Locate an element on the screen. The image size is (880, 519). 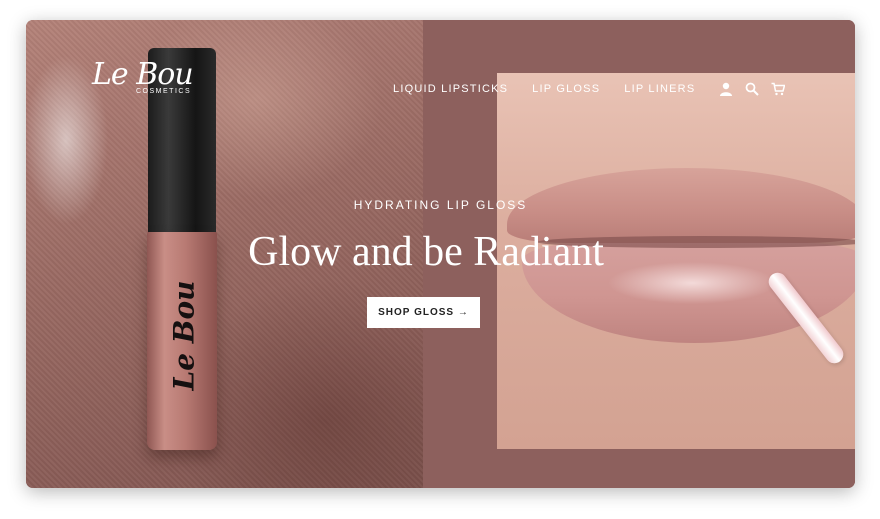
shop-gloss-button: SHOP GLOSS → is located at coordinates (423, 312).